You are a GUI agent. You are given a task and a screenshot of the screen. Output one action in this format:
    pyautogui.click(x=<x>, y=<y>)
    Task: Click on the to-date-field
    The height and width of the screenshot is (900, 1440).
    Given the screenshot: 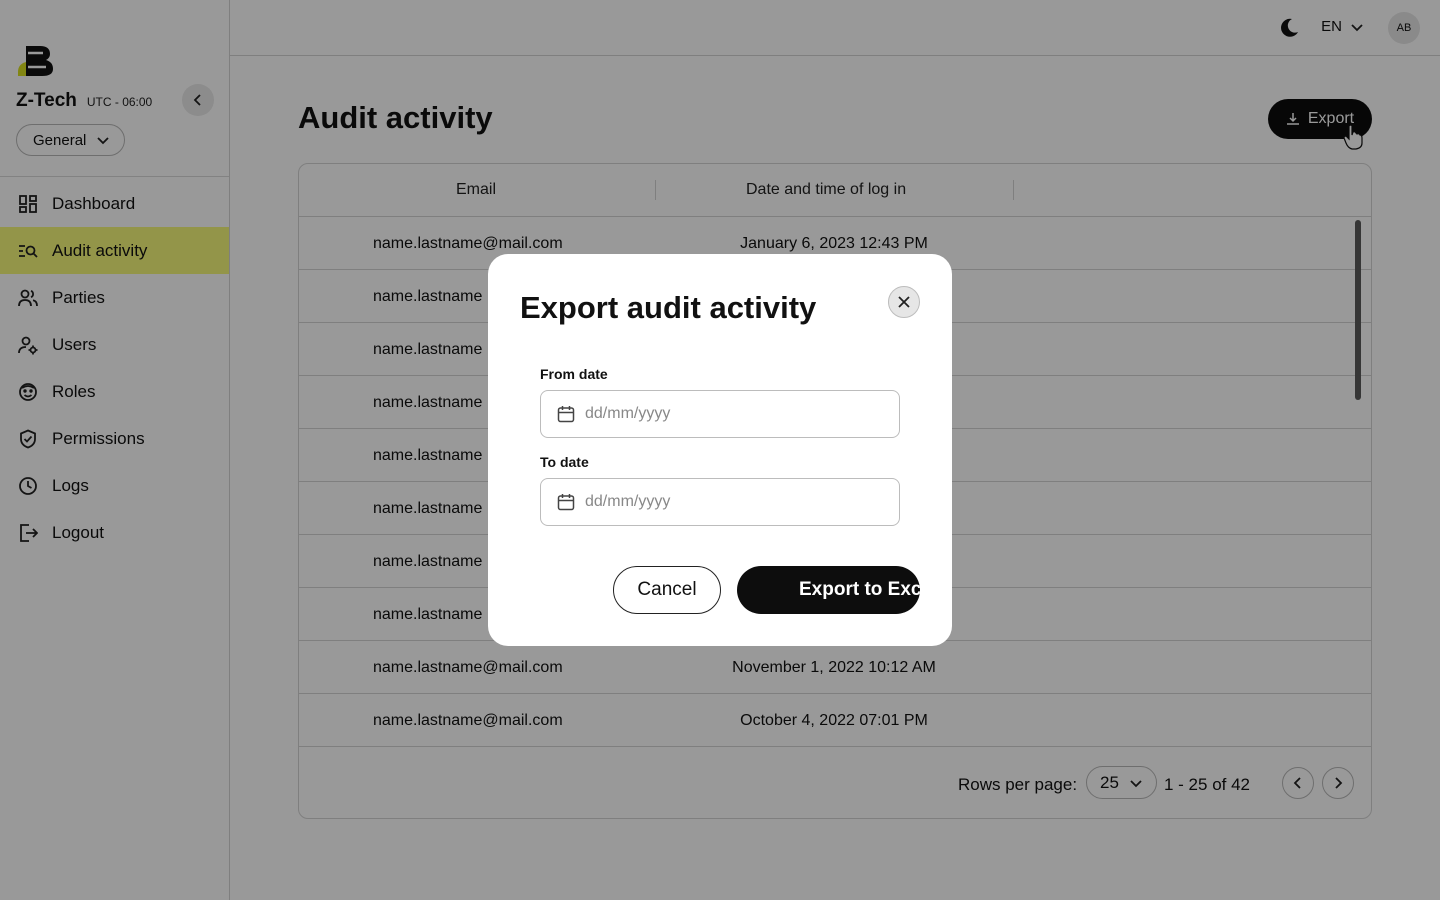 What is the action you would take?
    pyautogui.click(x=720, y=502)
    